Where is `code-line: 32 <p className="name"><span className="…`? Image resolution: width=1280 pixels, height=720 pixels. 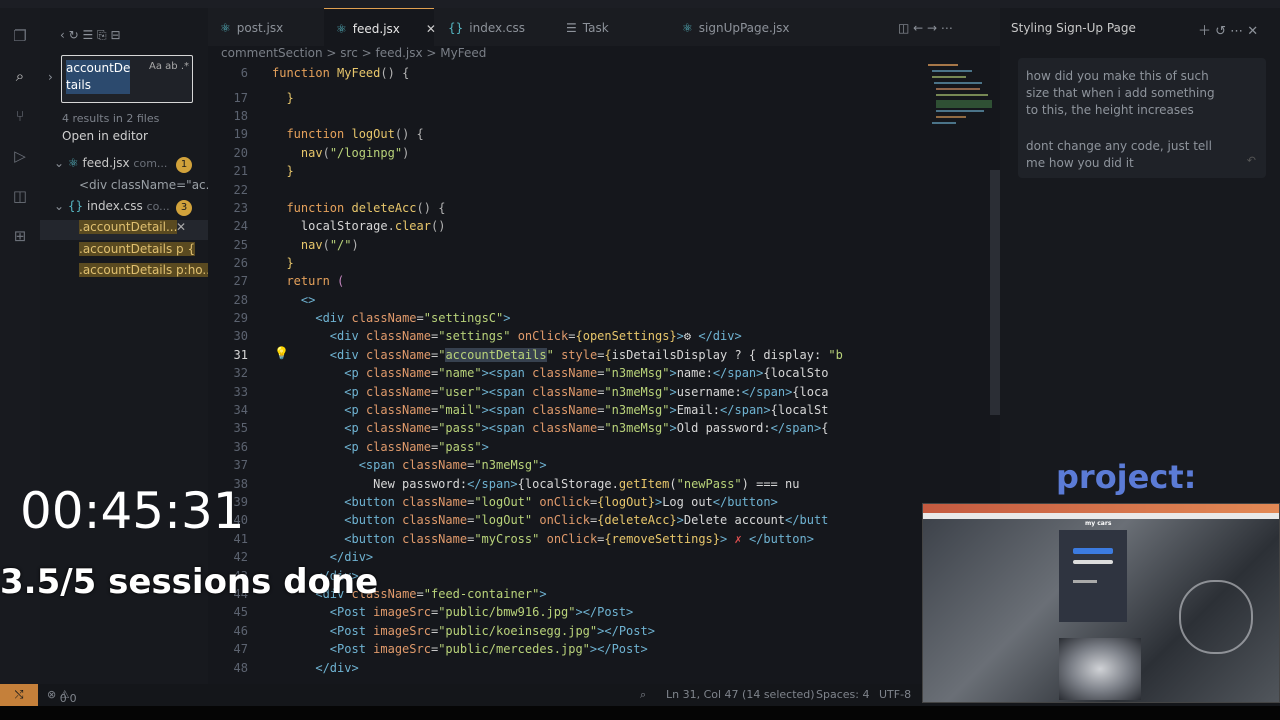 code-line: 32 <p className="name"><span className="… is located at coordinates (531, 373).